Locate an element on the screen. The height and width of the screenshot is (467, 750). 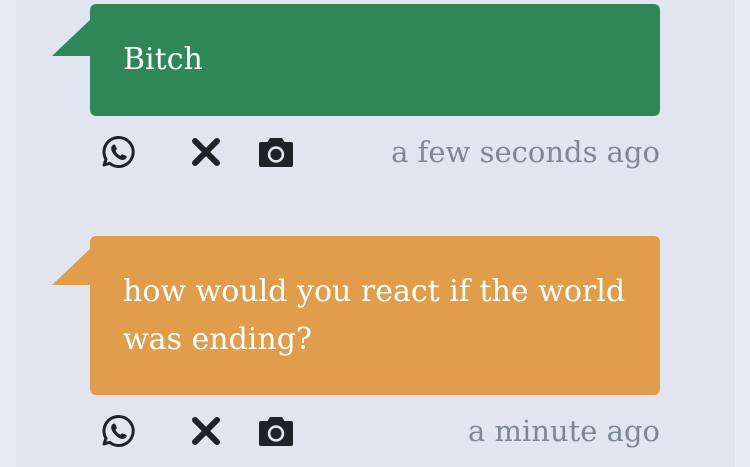
message-text: Bitch is located at coordinates (163, 59).